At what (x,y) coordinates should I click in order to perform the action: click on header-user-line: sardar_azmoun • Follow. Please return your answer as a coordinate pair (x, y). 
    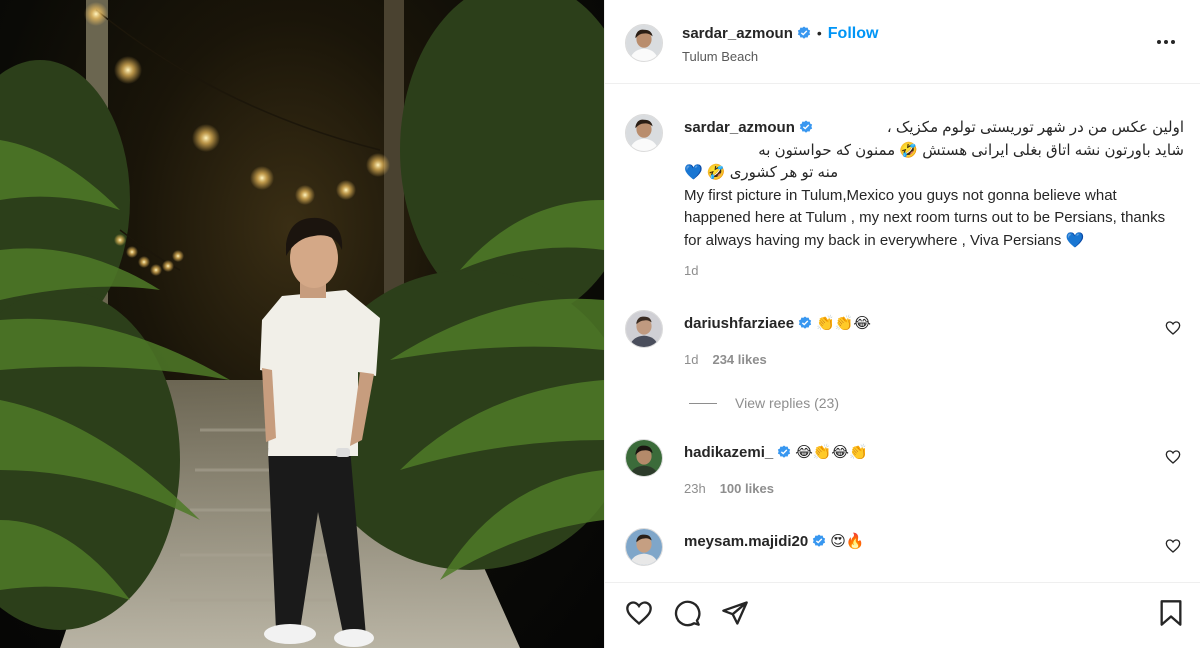
    Looking at the image, I should click on (780, 34).